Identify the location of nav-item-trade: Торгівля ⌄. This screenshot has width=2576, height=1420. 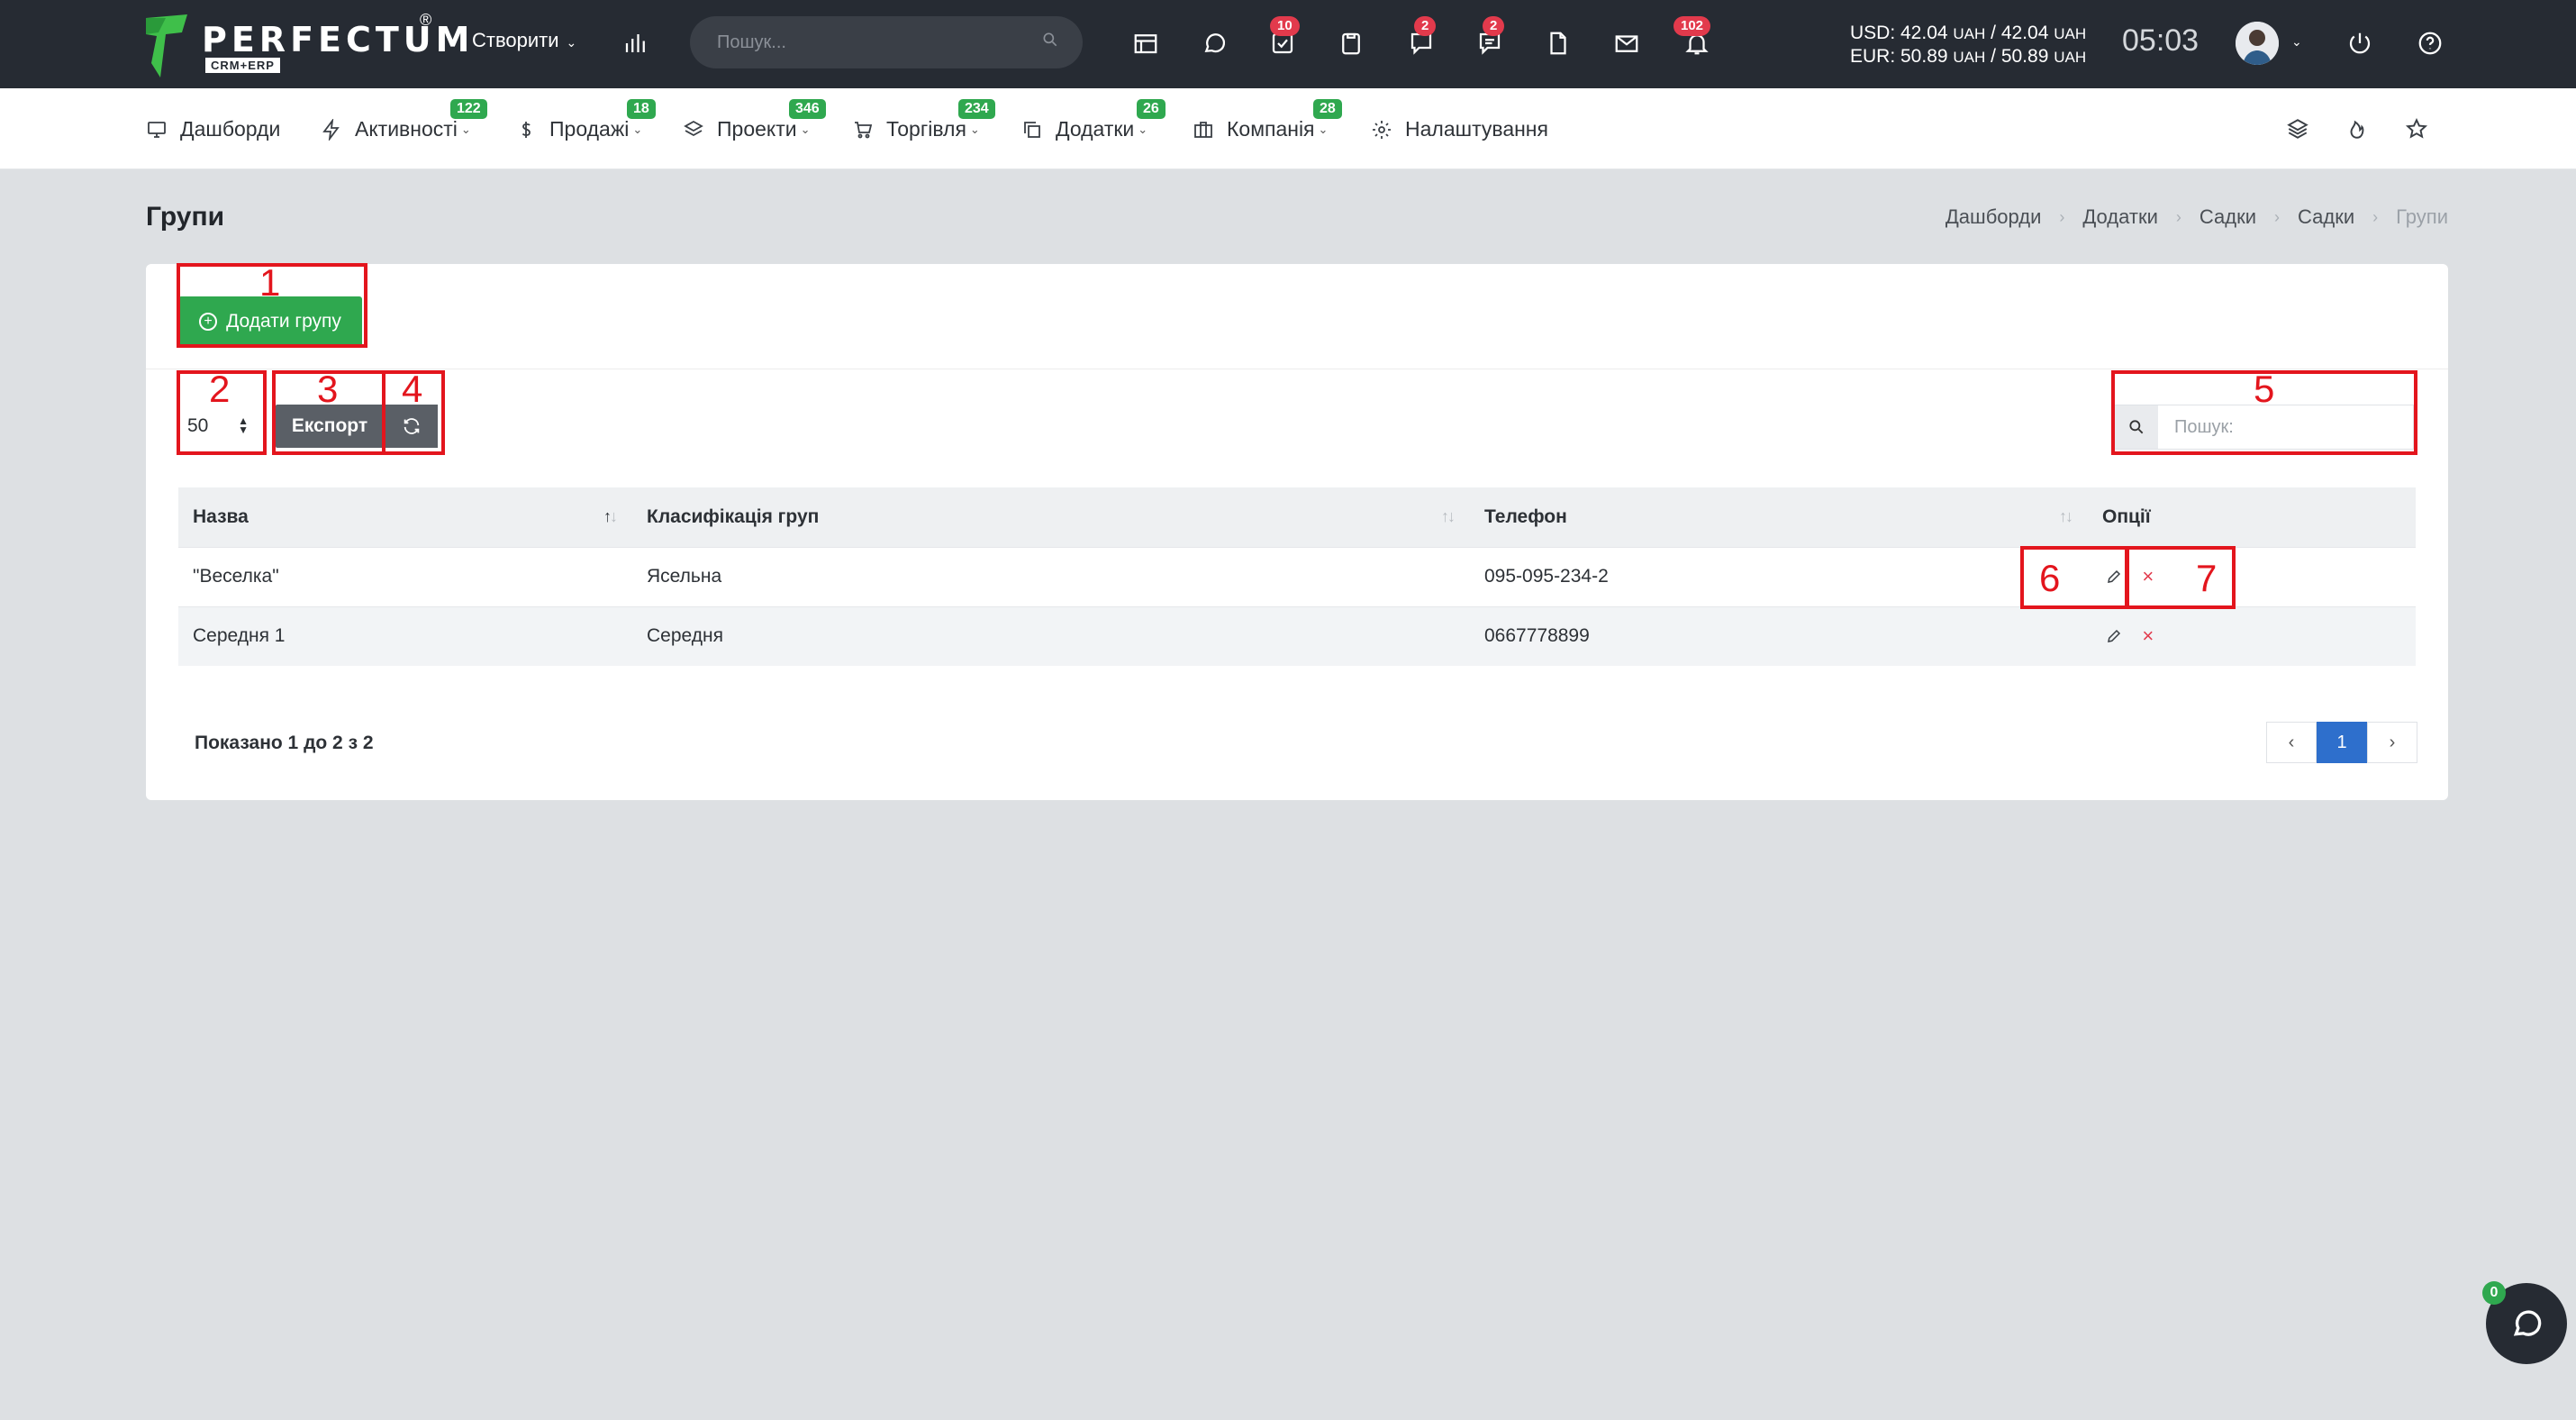
(916, 129).